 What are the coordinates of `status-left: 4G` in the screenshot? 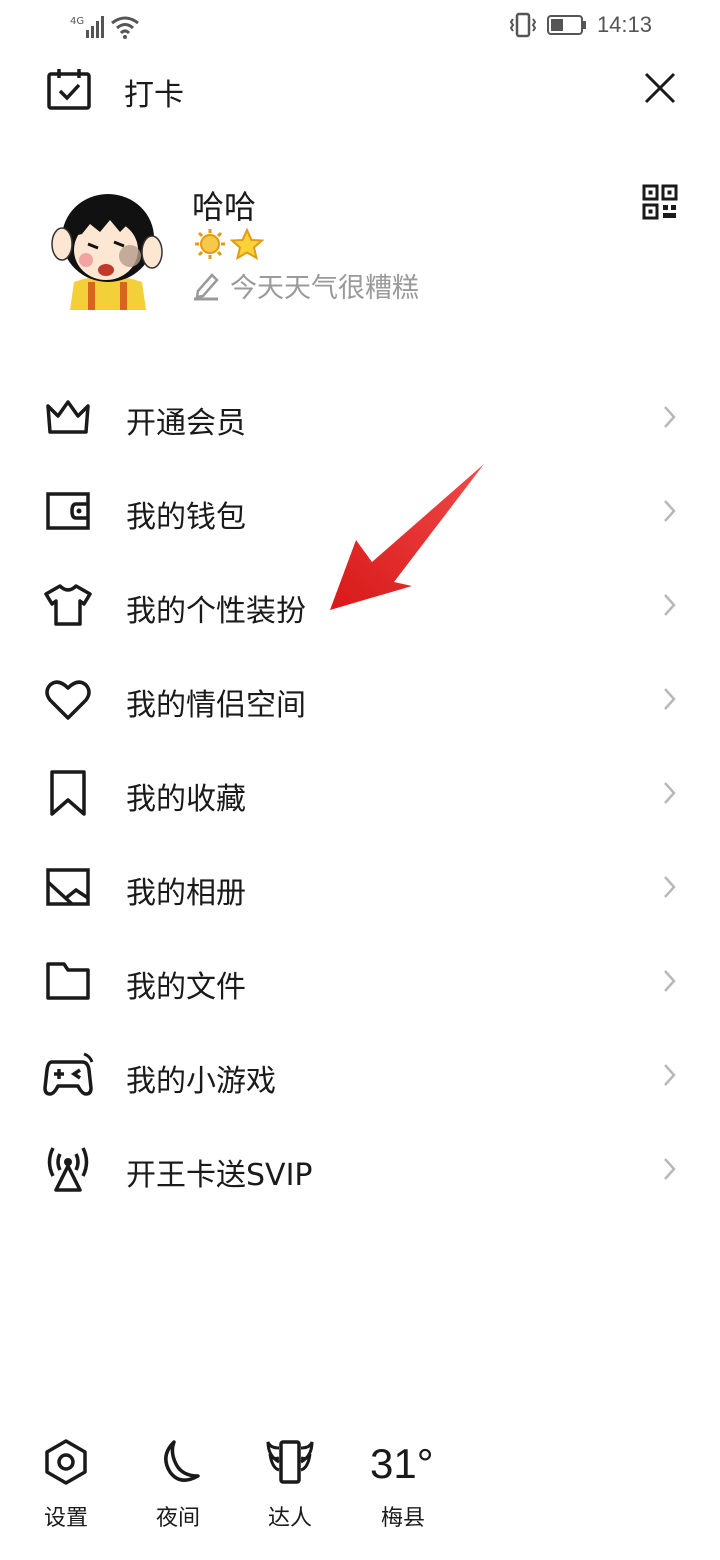 It's located at (105, 27).